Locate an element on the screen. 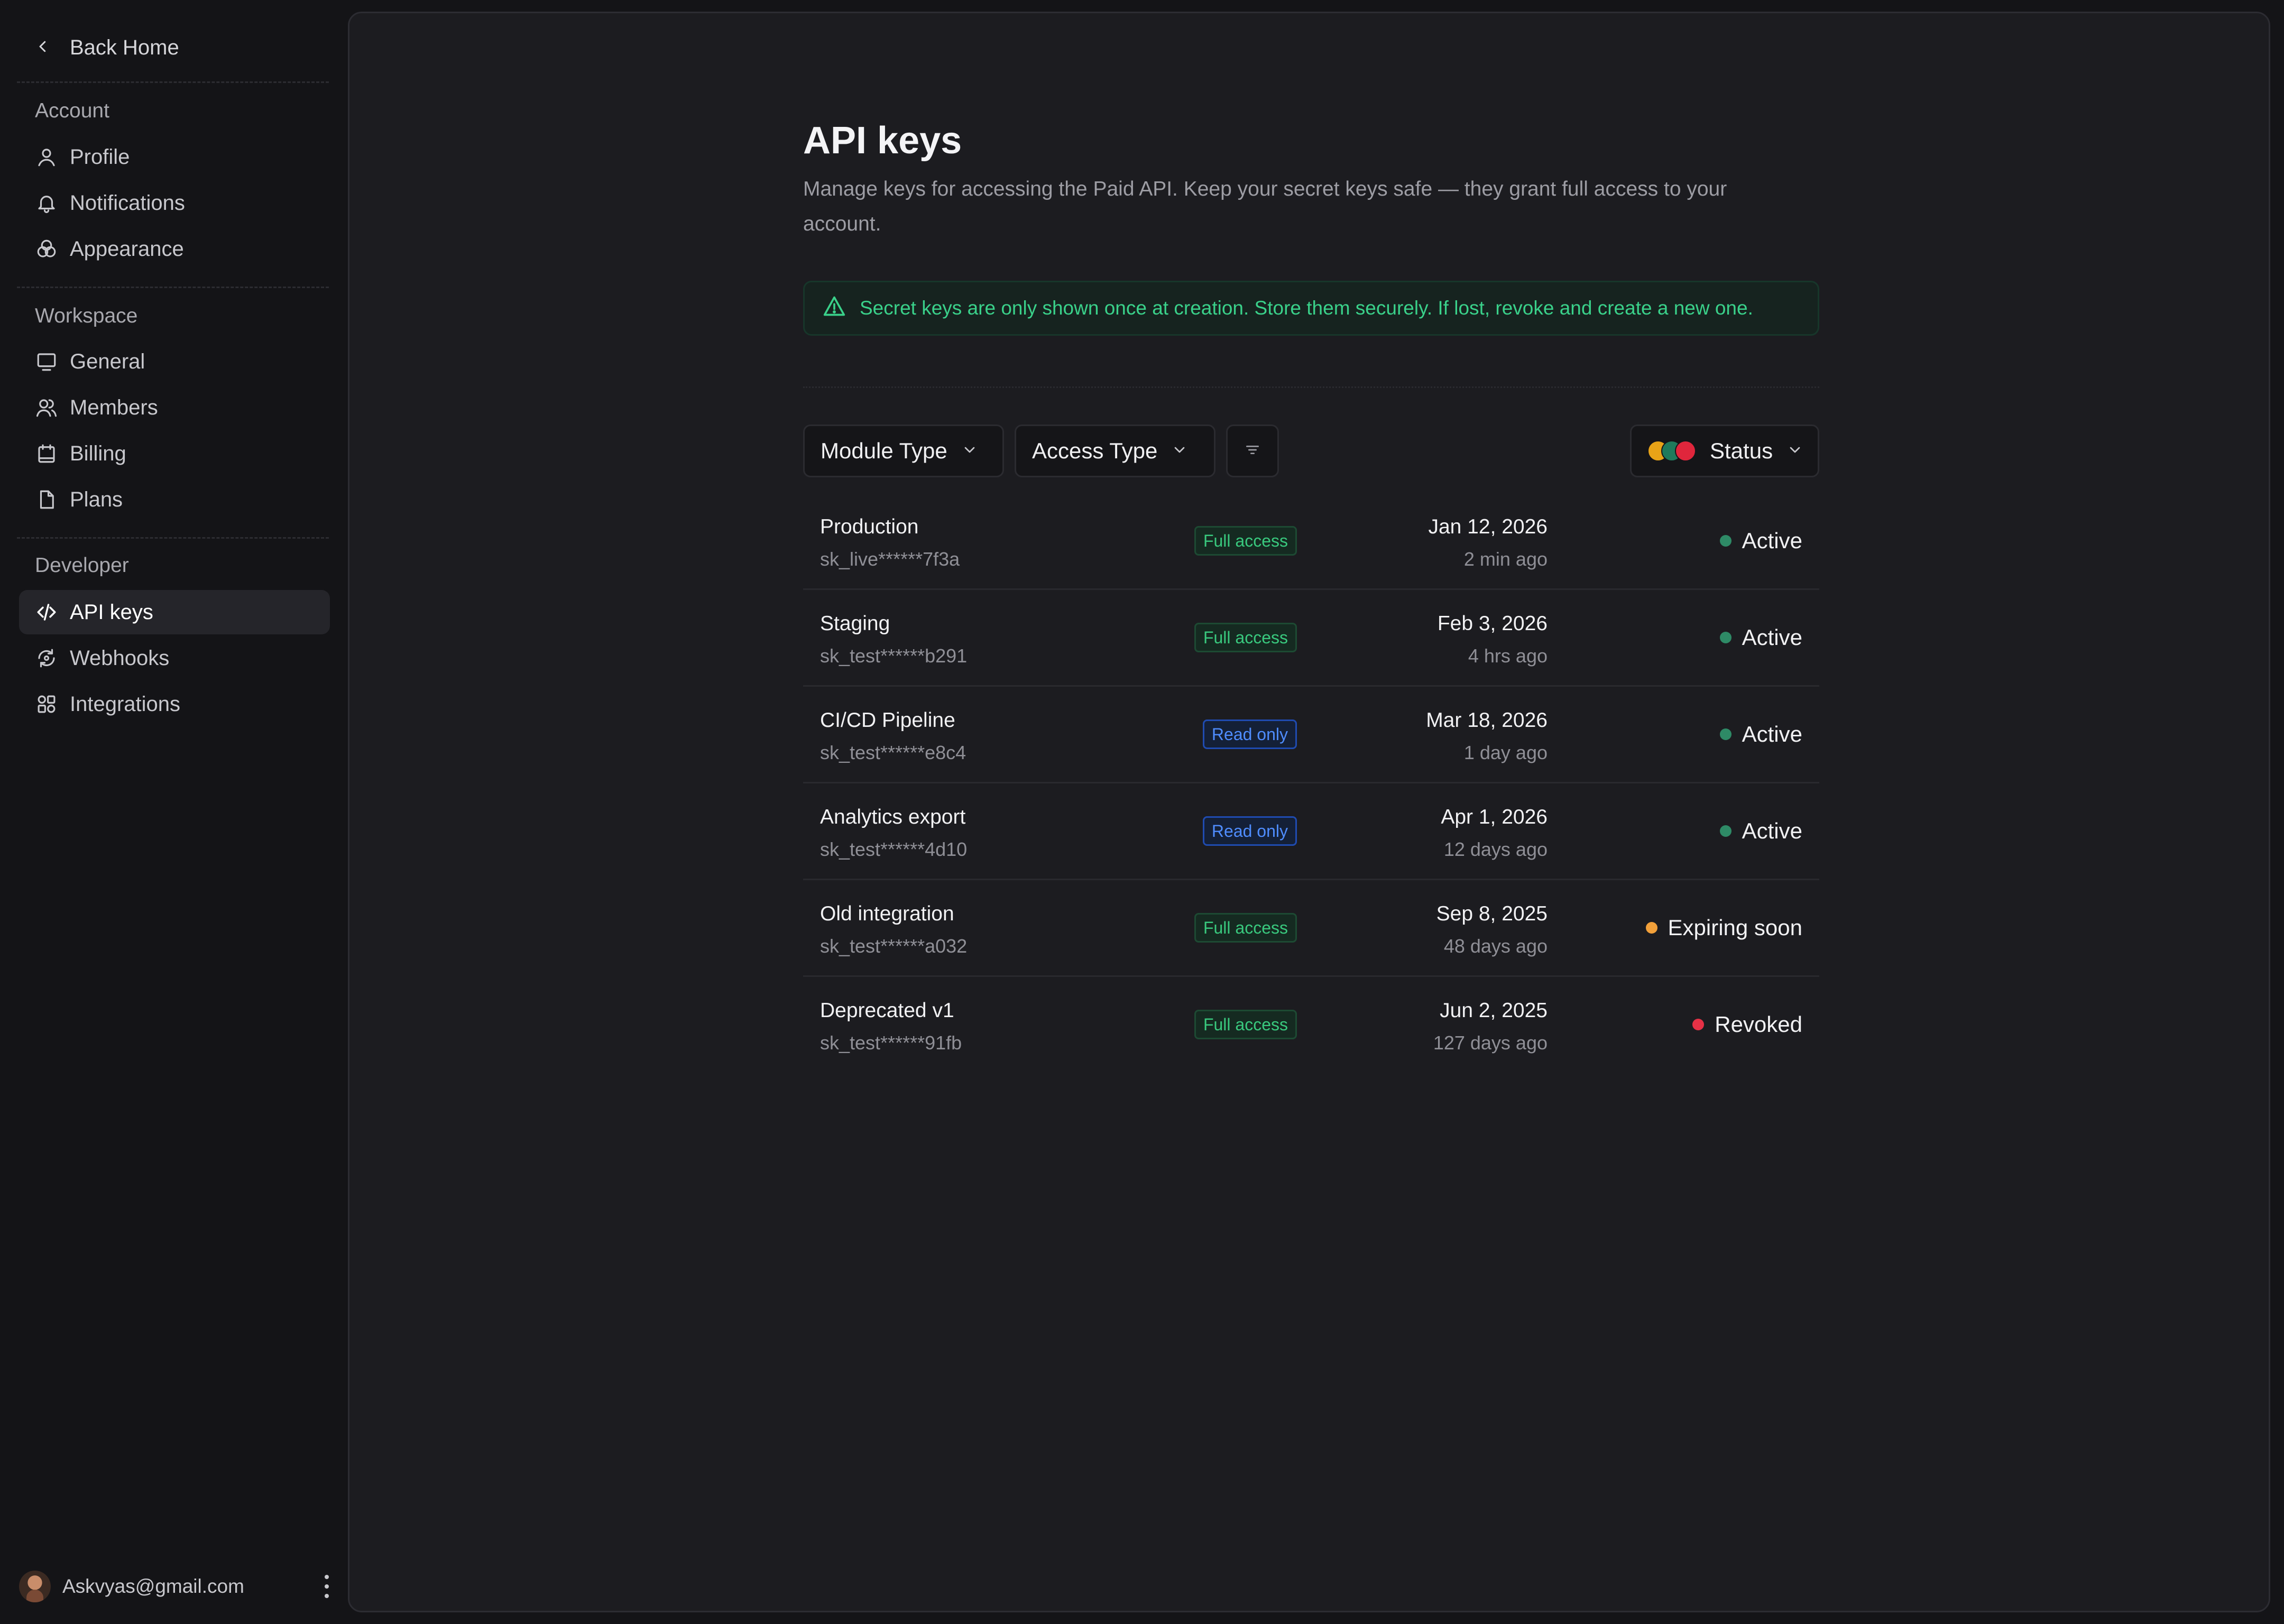 The width and height of the screenshot is (2284, 1624). sidebar-item-general: General is located at coordinates (174, 361).